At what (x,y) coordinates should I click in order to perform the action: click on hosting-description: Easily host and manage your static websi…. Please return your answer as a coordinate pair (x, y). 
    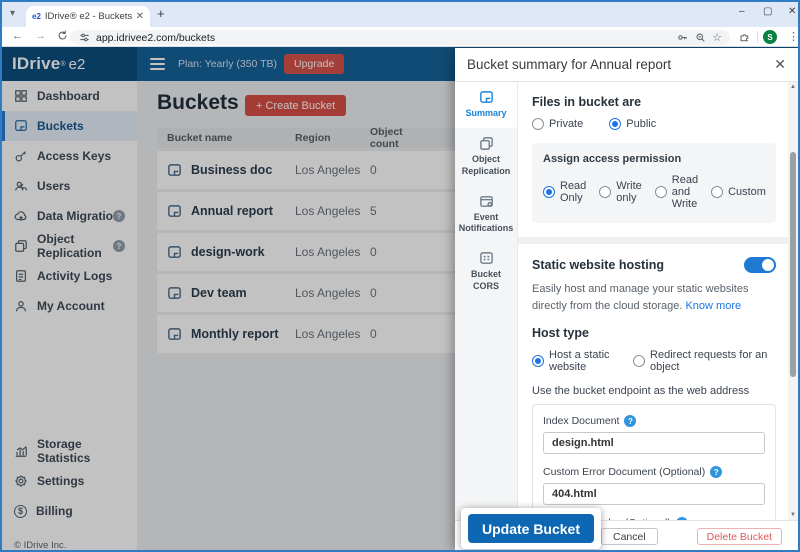
    Looking at the image, I should click on (640, 298).